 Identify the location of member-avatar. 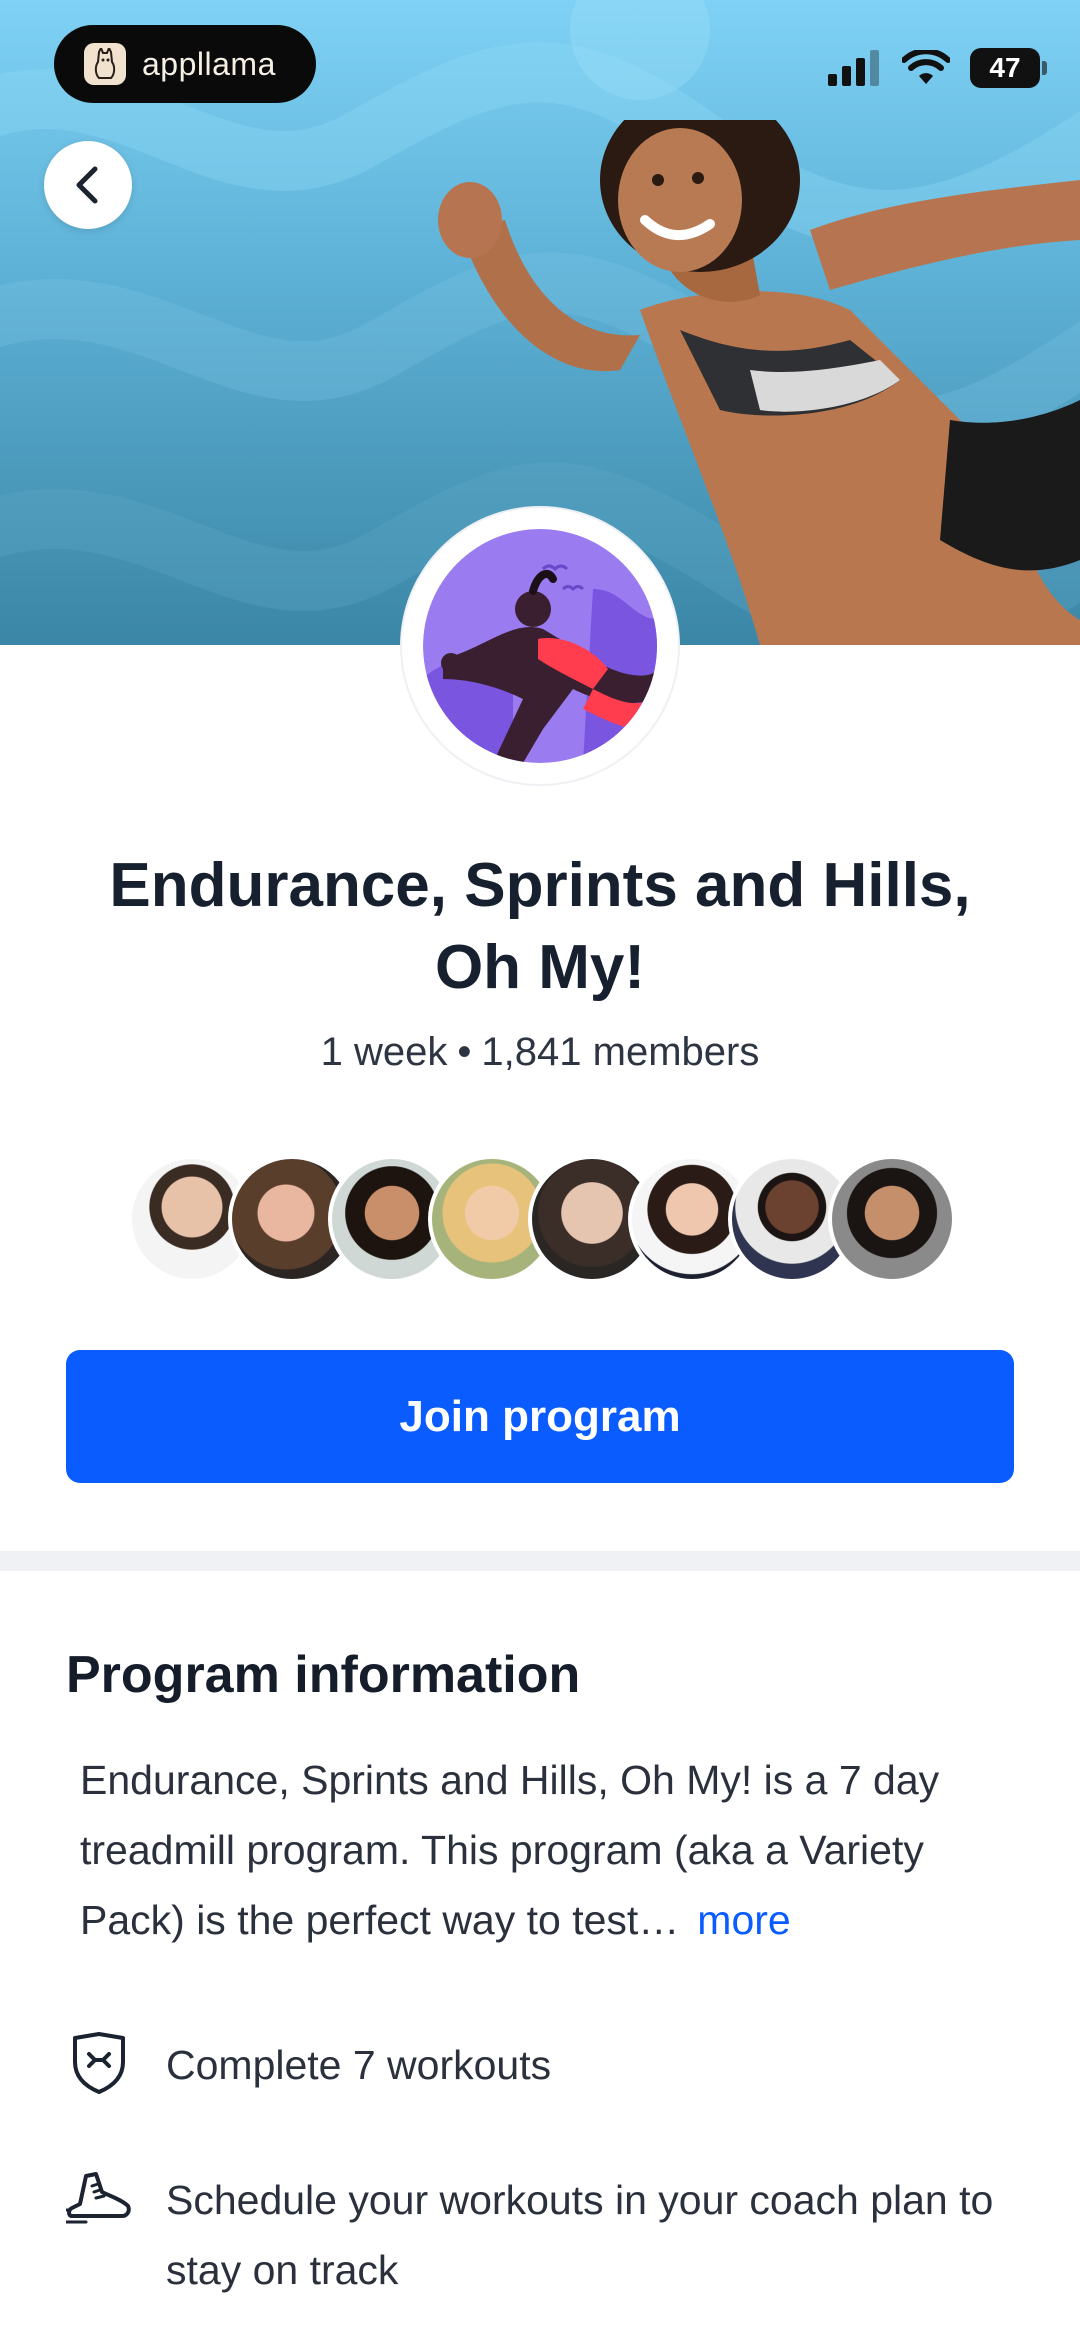
(892, 1219).